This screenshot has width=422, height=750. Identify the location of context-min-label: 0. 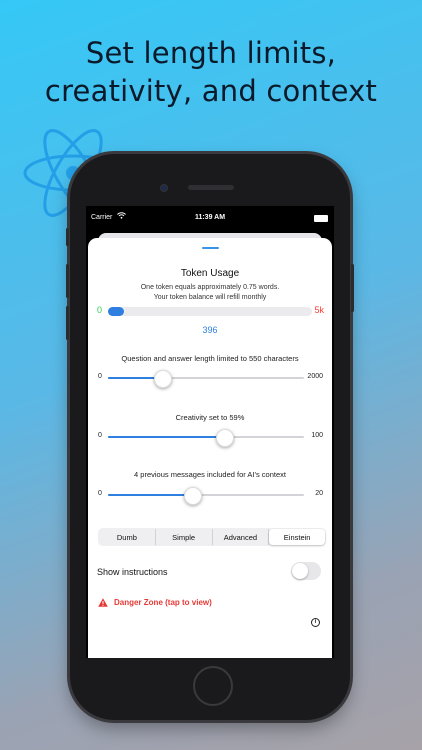
(100, 493).